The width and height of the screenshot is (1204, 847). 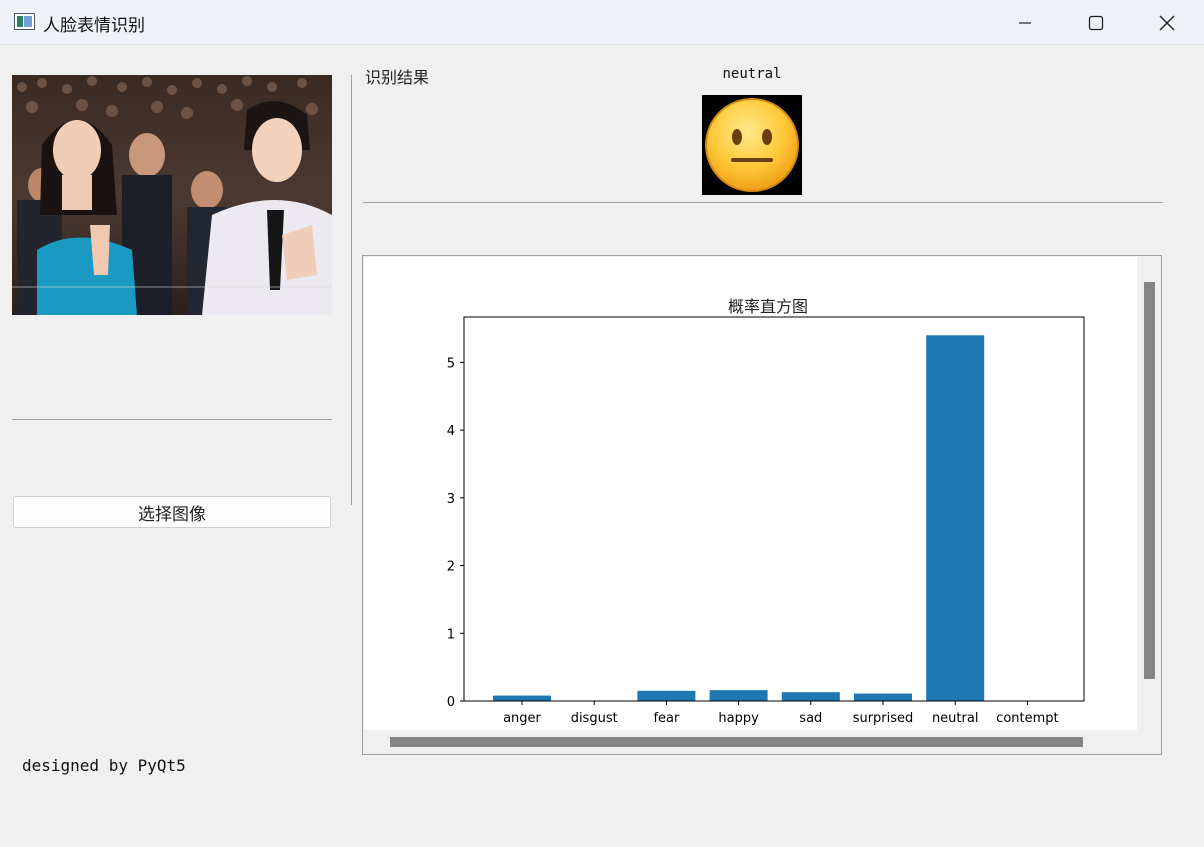 I want to click on emotion-name: neutral, so click(x=752, y=74).